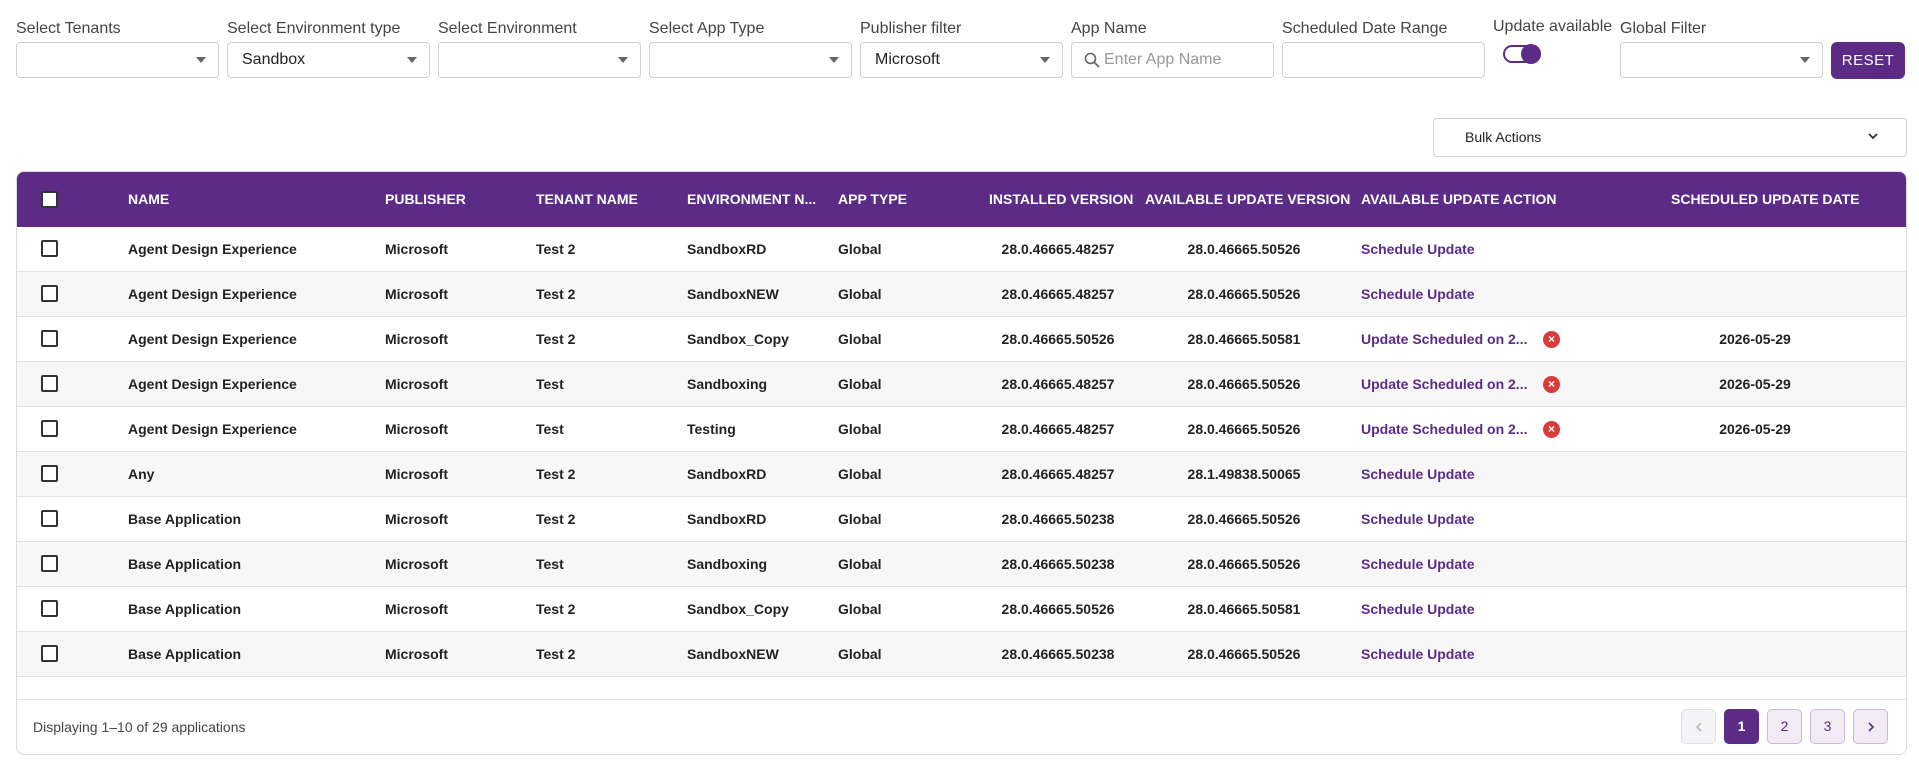  I want to click on toggle-knob, so click(1531, 54).